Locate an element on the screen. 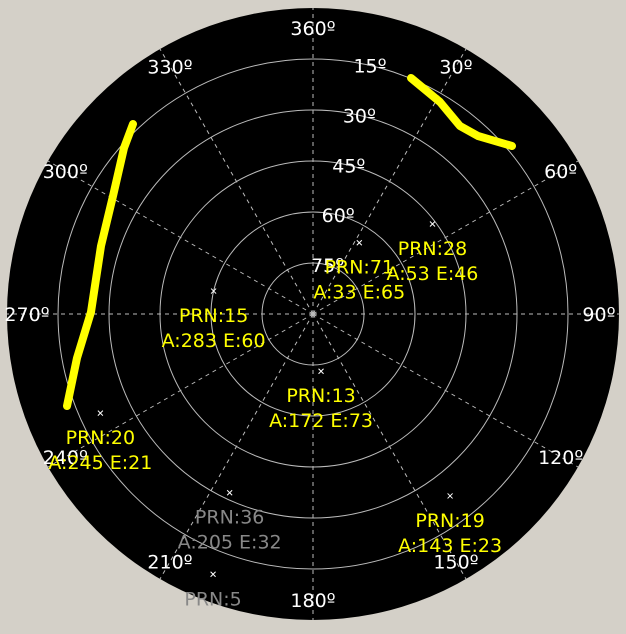  azimuth-label: 270º is located at coordinates (26, 315).